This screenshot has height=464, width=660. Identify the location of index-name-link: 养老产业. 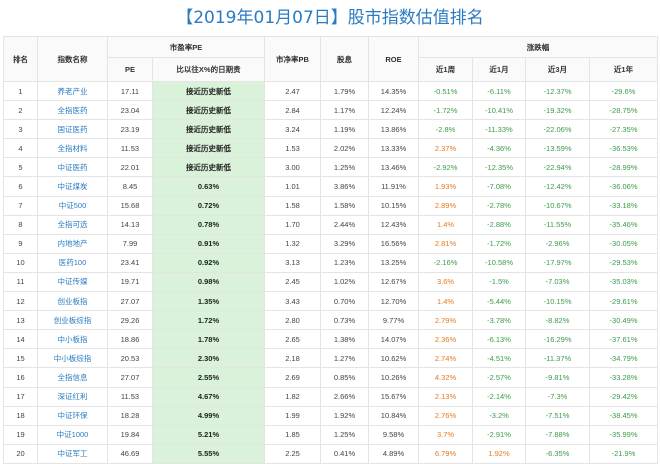
(72, 91).